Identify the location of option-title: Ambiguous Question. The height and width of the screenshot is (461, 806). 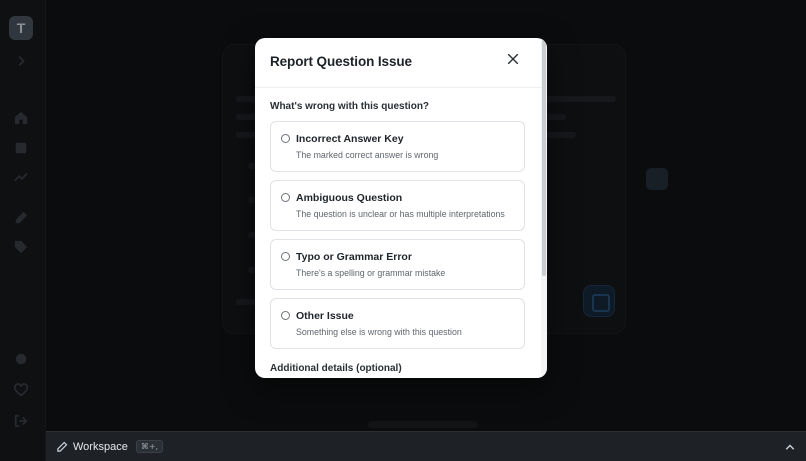
(349, 198).